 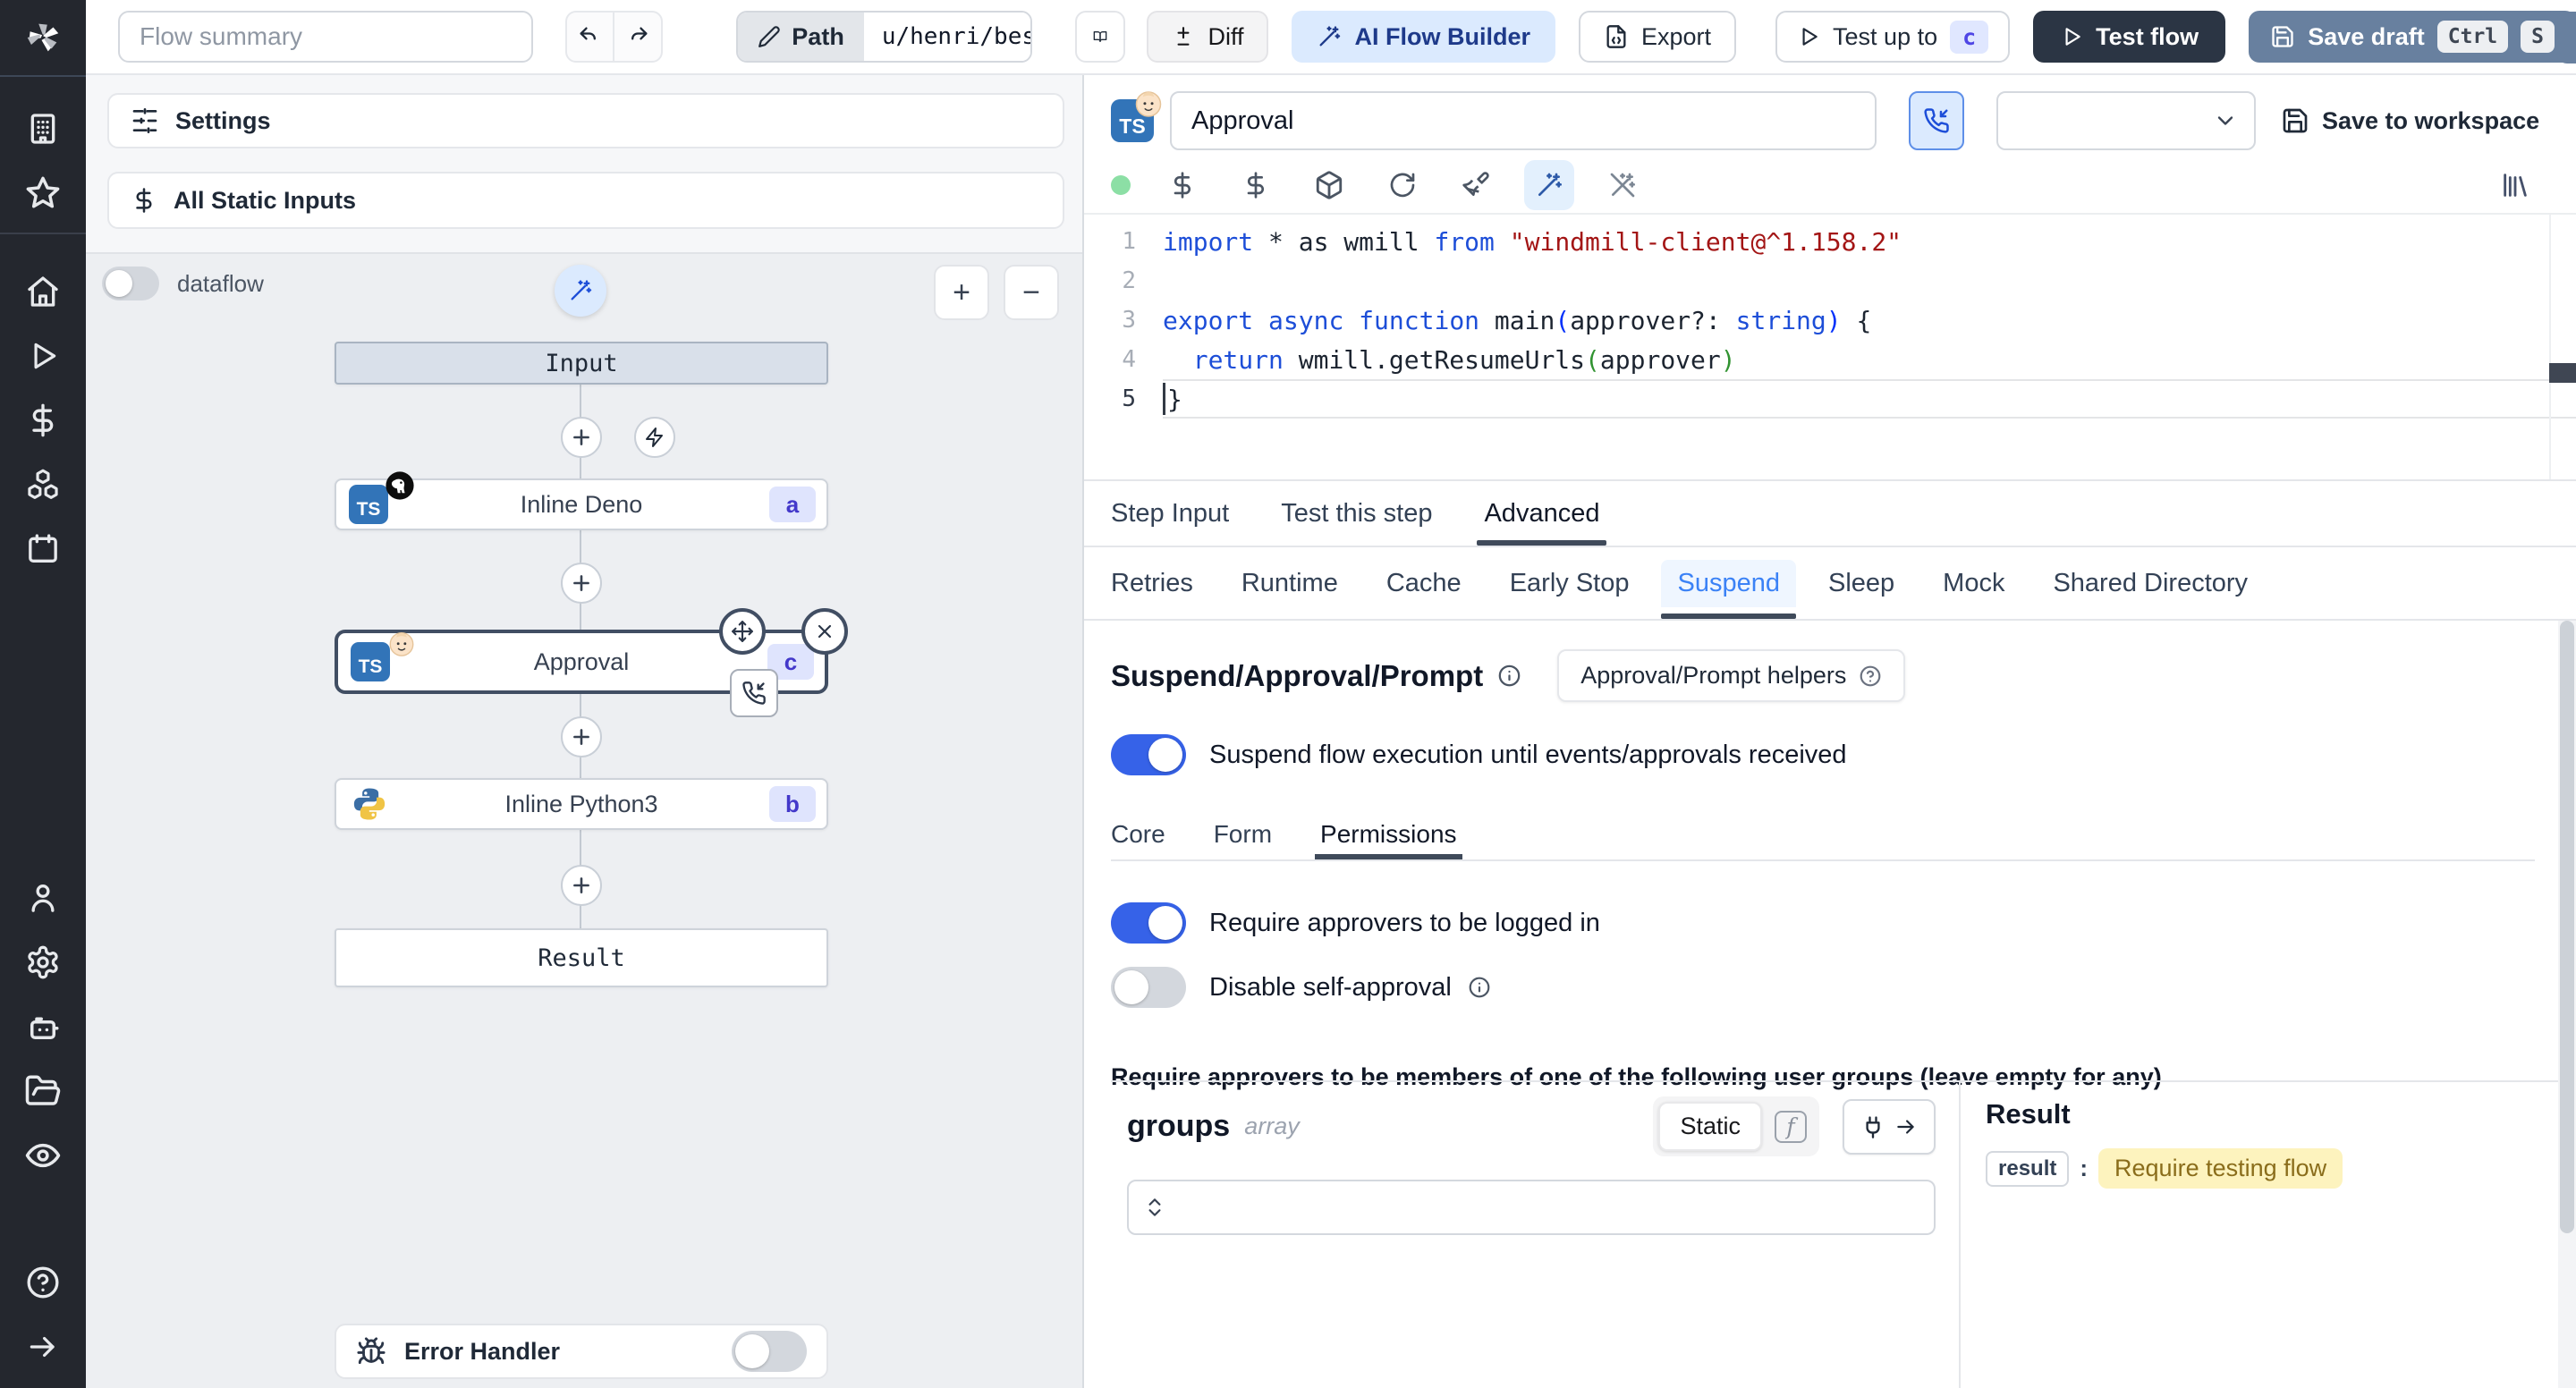 What do you see at coordinates (1622, 185) in the screenshot?
I see `ai-disabled-icon-button` at bounding box center [1622, 185].